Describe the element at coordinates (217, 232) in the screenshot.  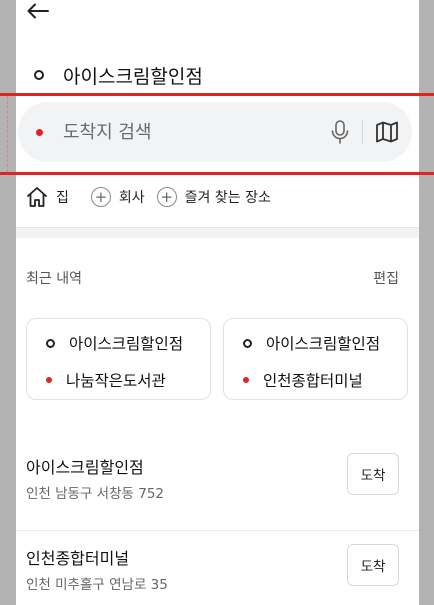
I see `section-divider` at that location.